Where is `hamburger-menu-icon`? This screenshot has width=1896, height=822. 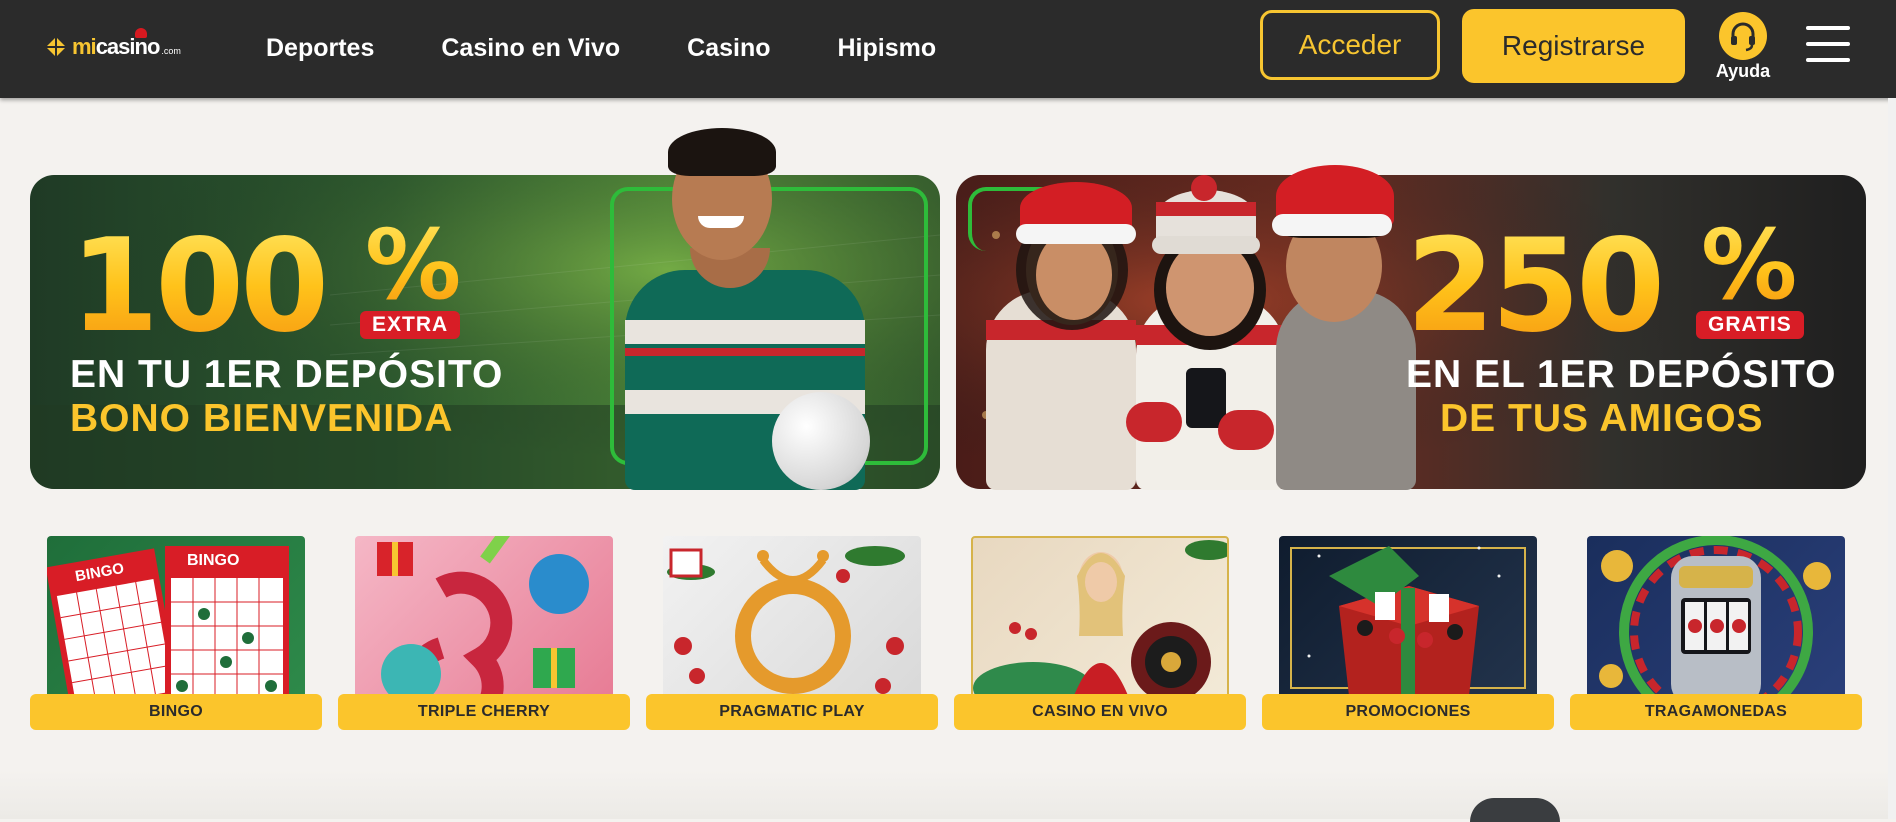 hamburger-menu-icon is located at coordinates (1828, 46).